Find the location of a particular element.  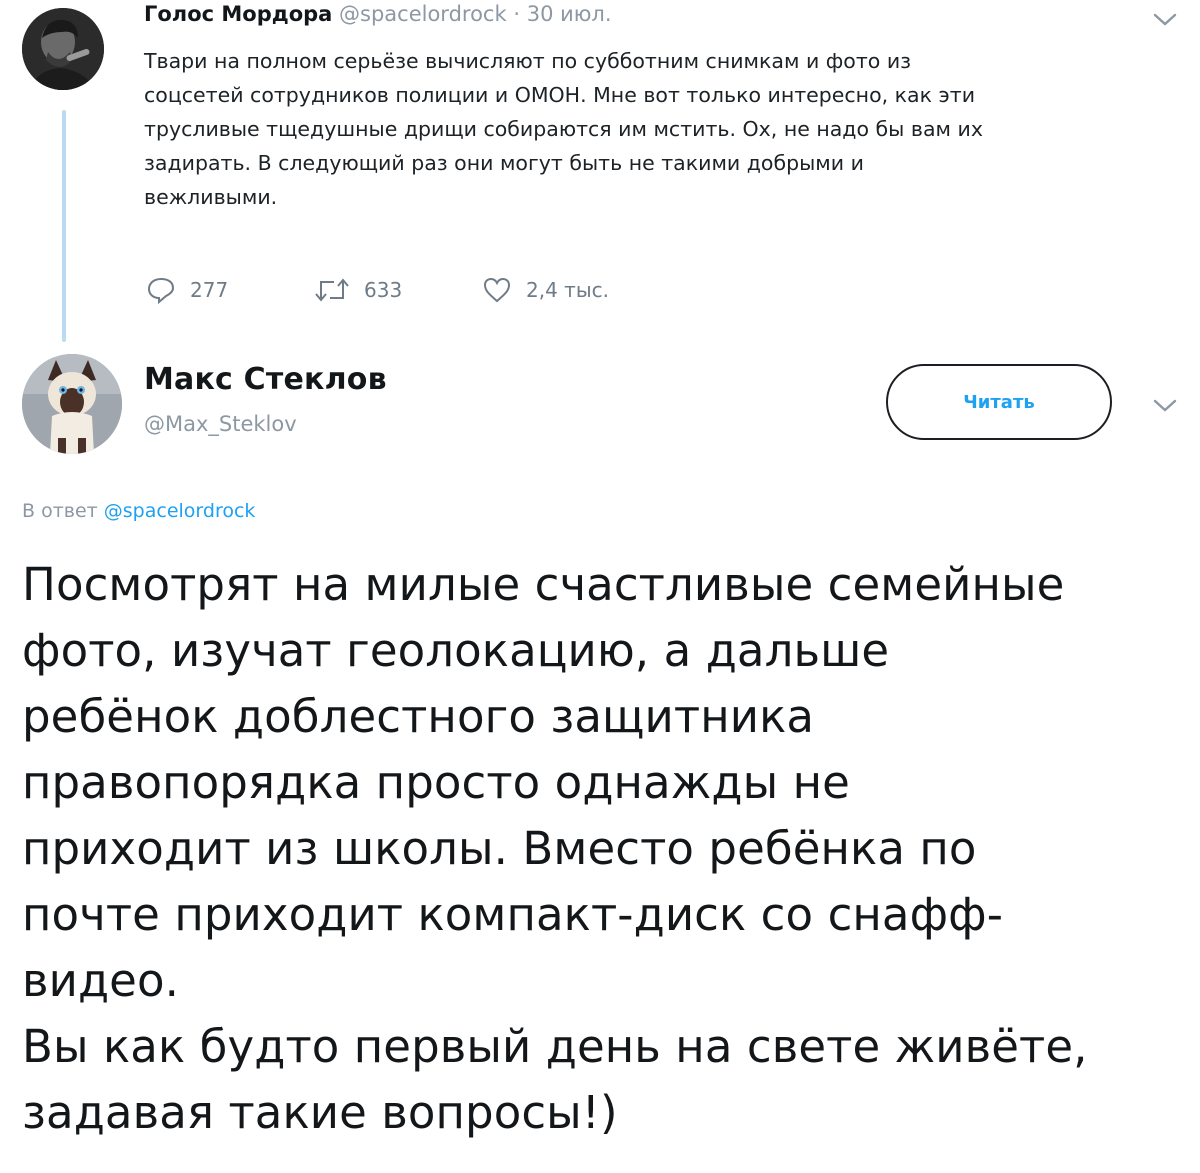

tweet-text-line: Посмотрят на милые счастливые семейные is located at coordinates (543, 584).